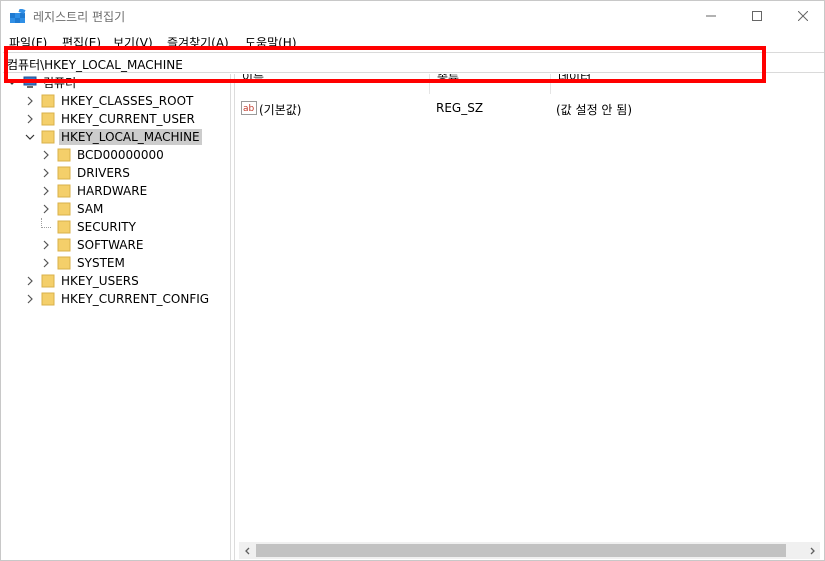 This screenshot has height=561, width=825. I want to click on value-type: REG_SZ, so click(460, 108).